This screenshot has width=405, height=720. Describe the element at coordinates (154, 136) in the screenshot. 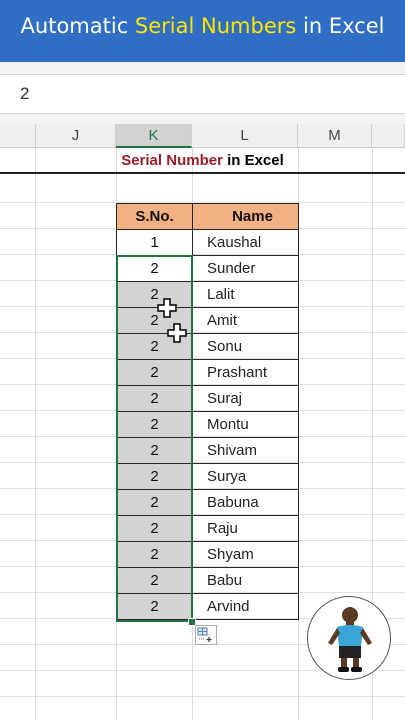

I see `column-header-k: K` at that location.